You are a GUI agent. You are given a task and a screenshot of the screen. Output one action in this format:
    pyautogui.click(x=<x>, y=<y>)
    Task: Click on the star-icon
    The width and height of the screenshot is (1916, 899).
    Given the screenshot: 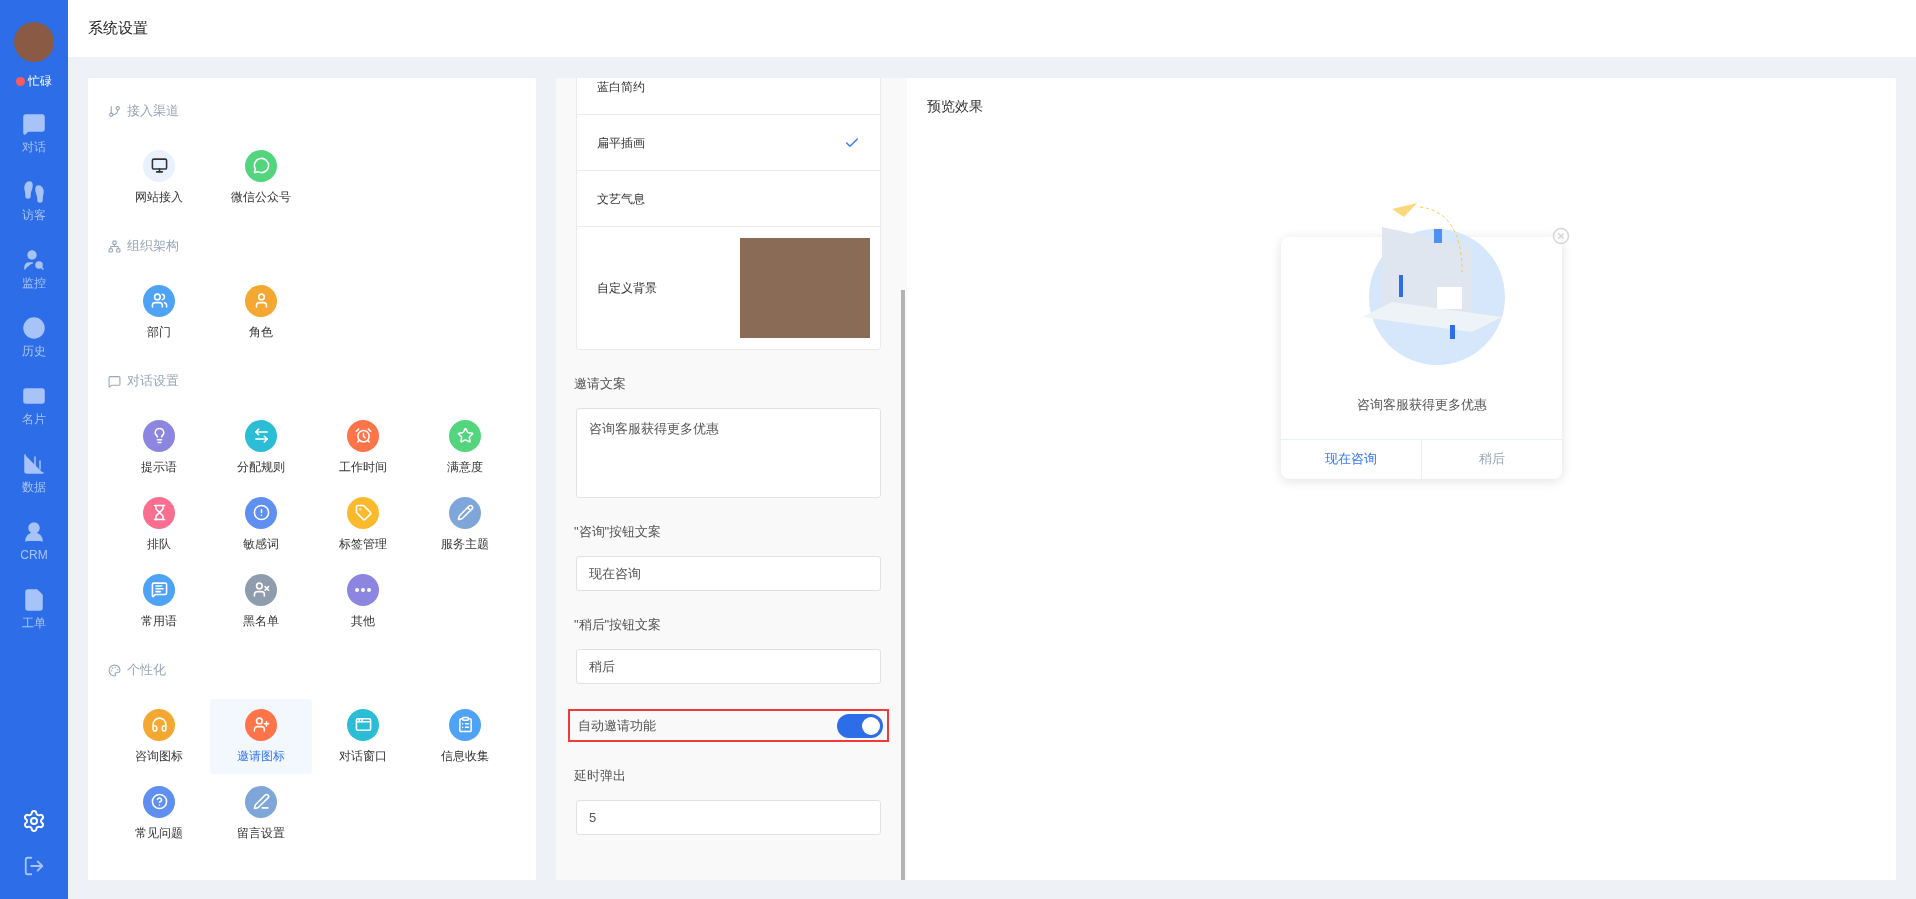 What is the action you would take?
    pyautogui.click(x=465, y=435)
    